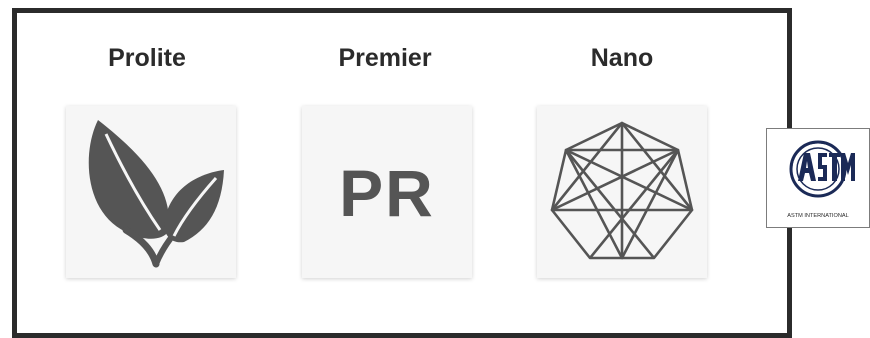  I want to click on leaf-icon, so click(156, 194).